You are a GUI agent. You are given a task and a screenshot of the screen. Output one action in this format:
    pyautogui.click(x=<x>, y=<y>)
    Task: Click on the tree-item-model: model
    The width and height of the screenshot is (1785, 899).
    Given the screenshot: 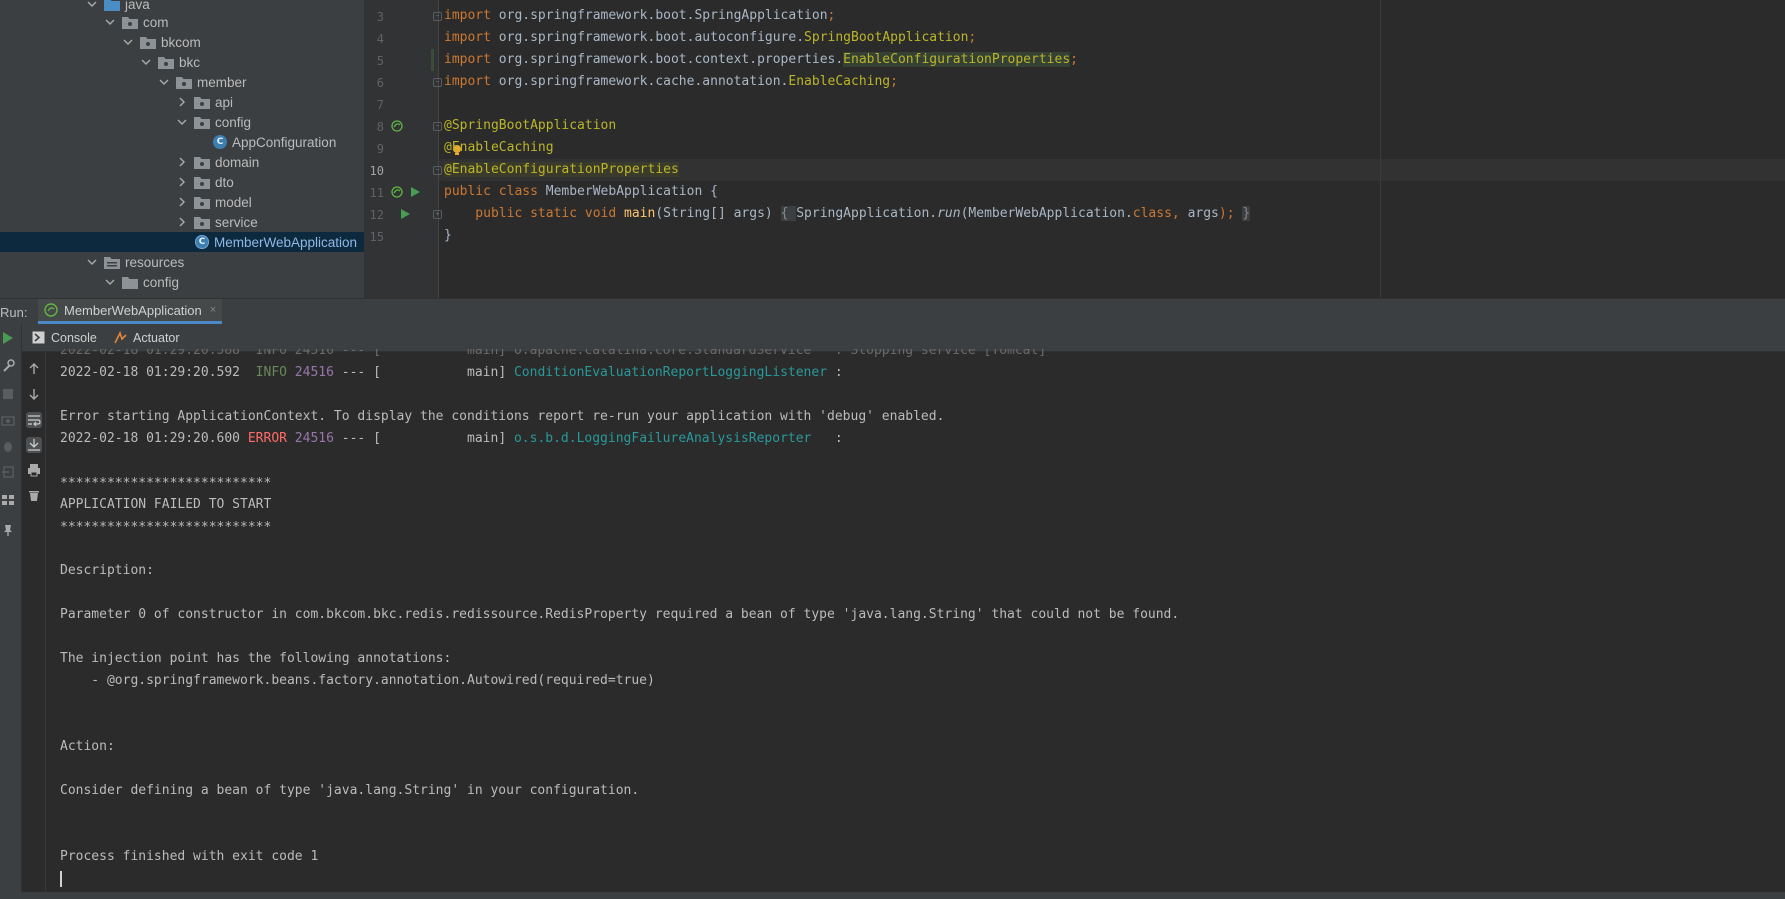 What is the action you would take?
    pyautogui.click(x=182, y=202)
    